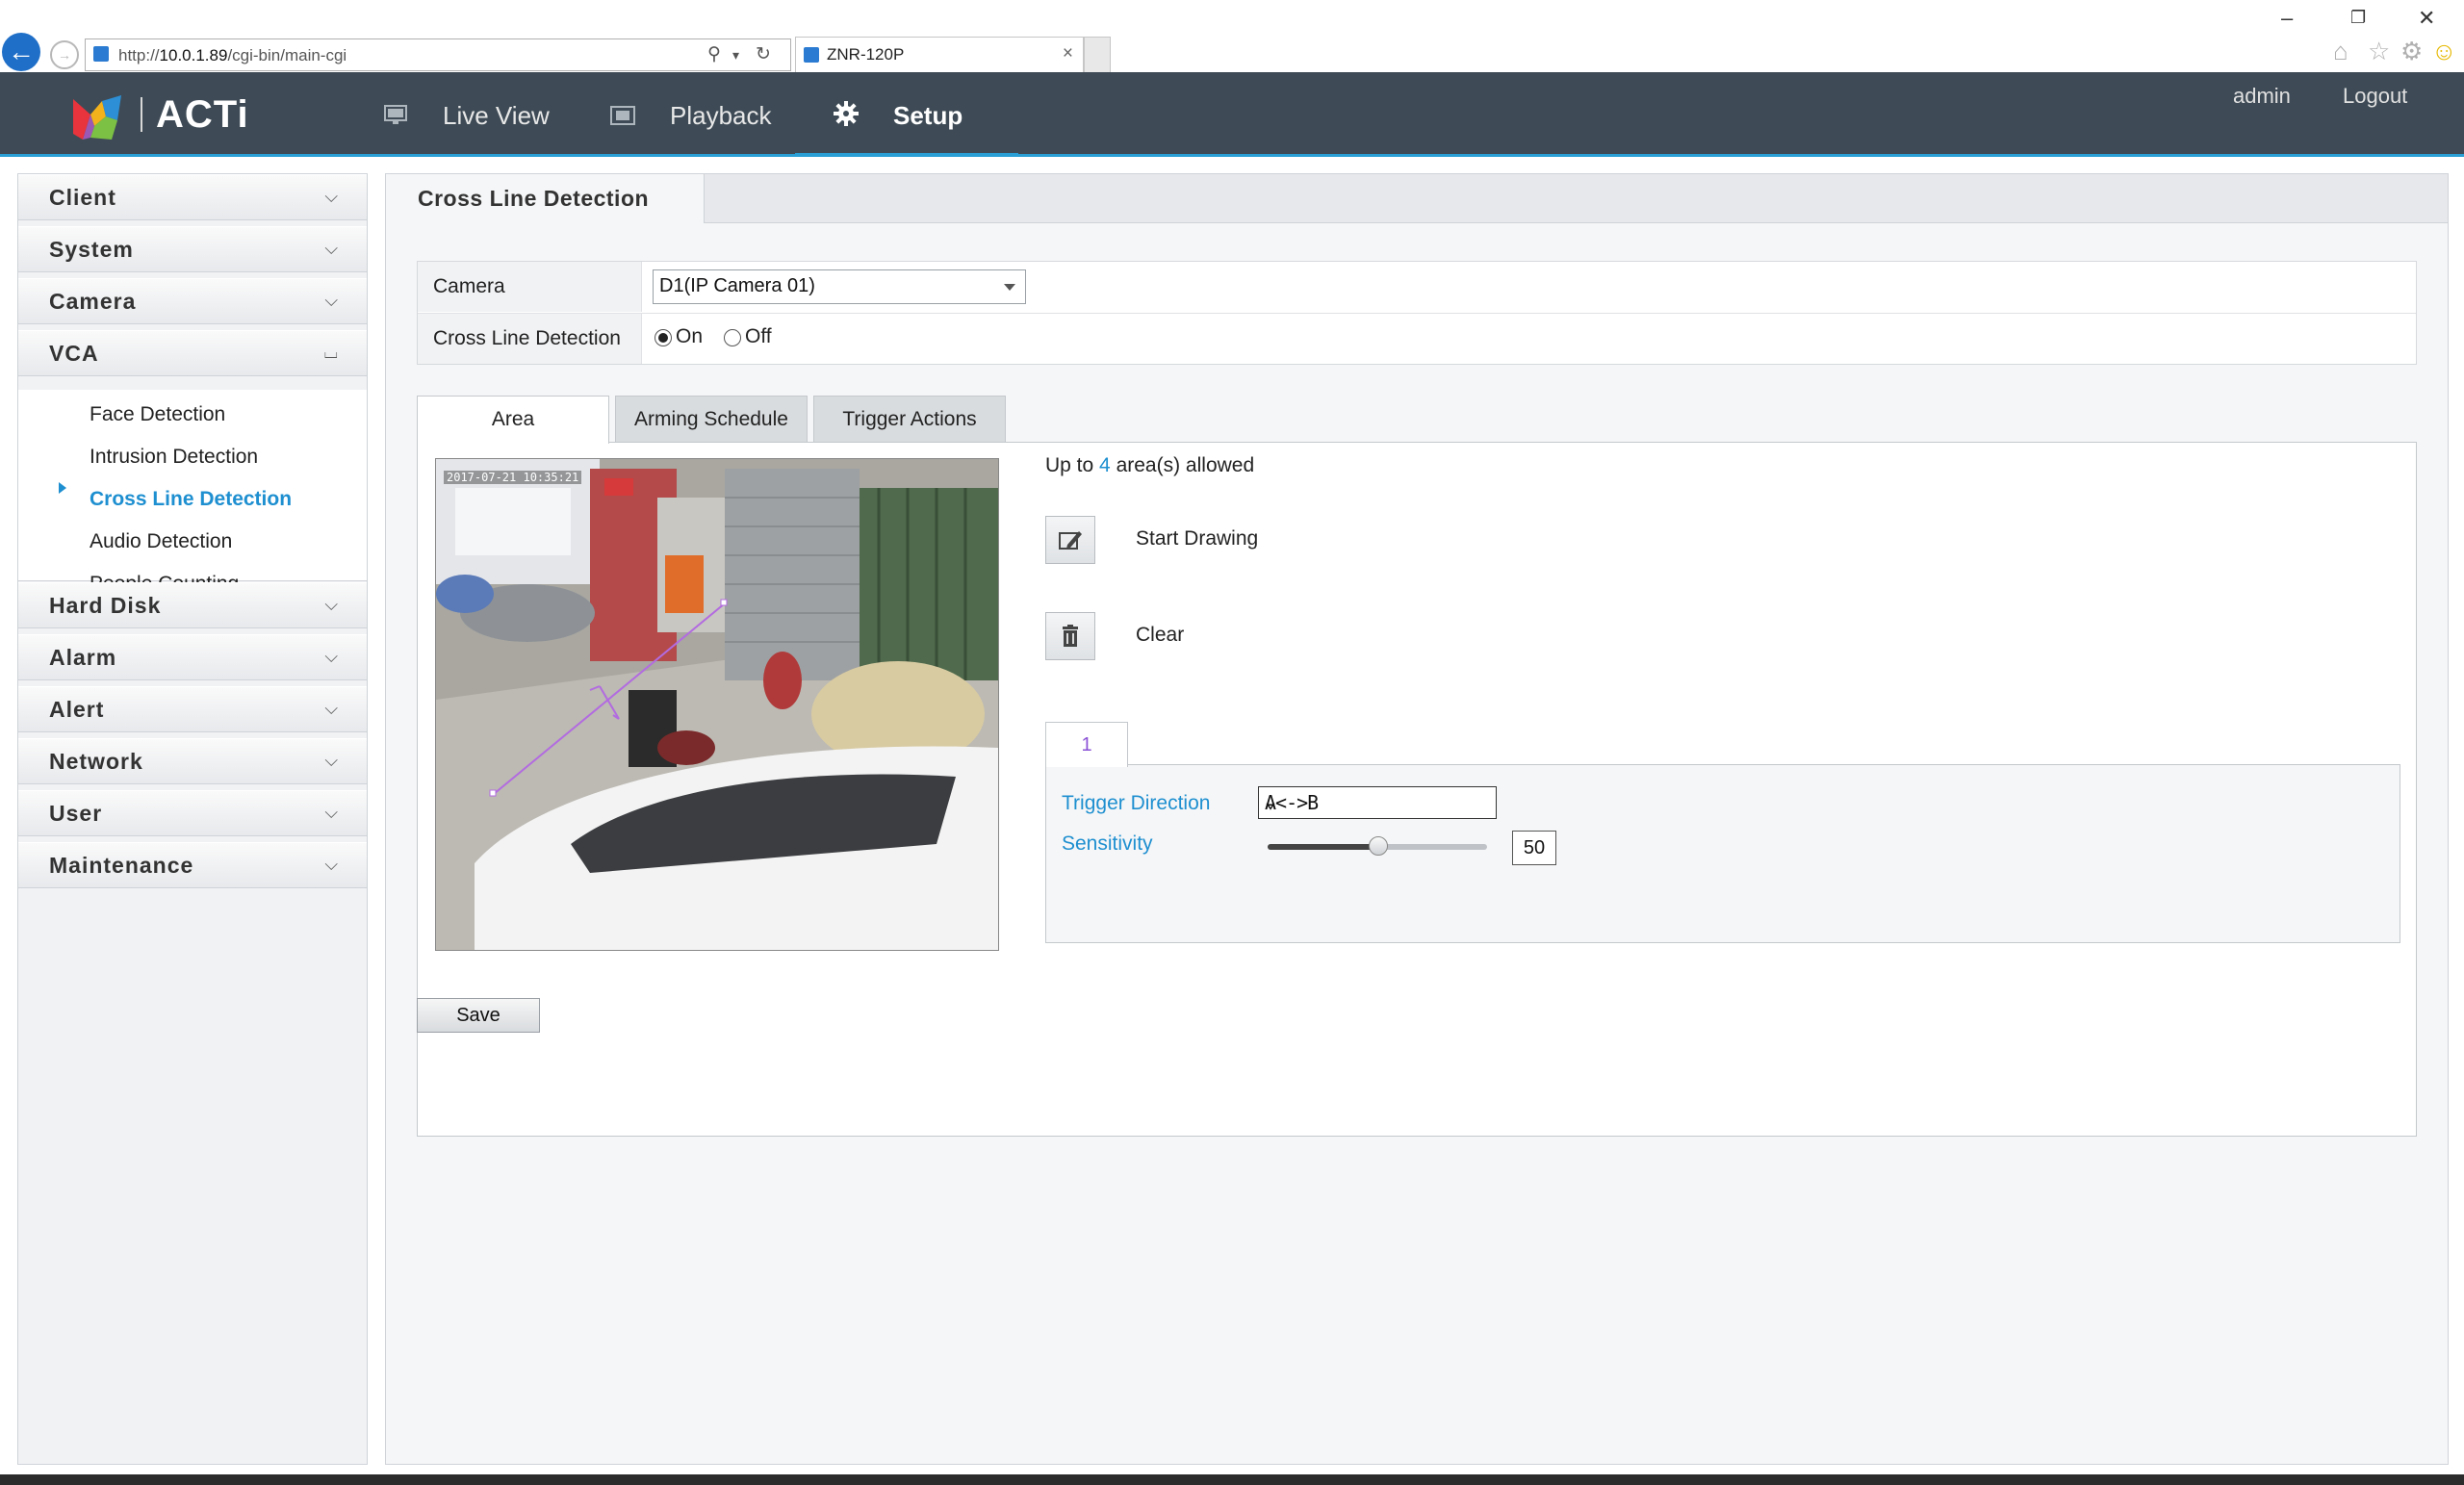 Image resolution: width=2464 pixels, height=1485 pixels. Describe the element at coordinates (1232, 1479) in the screenshot. I see `taskbar-edge` at that location.